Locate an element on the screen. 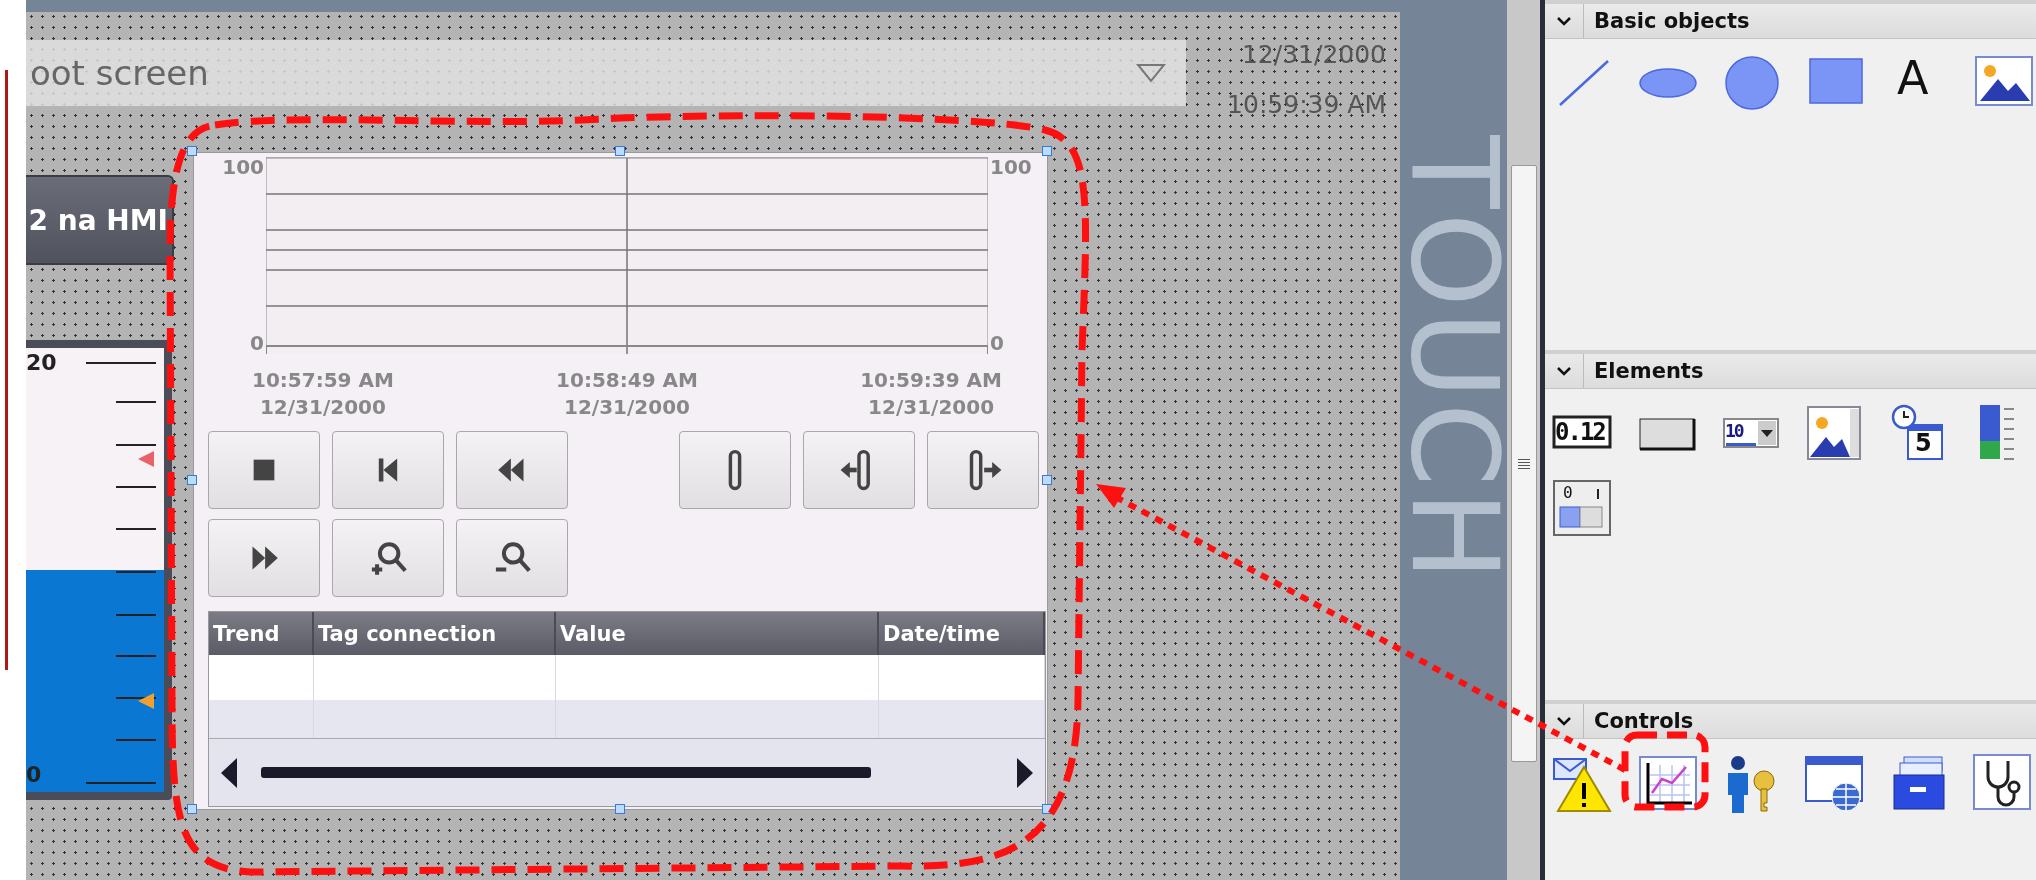 This screenshot has height=880, width=2036. vertical-scrollbar is located at coordinates (1523, 440).